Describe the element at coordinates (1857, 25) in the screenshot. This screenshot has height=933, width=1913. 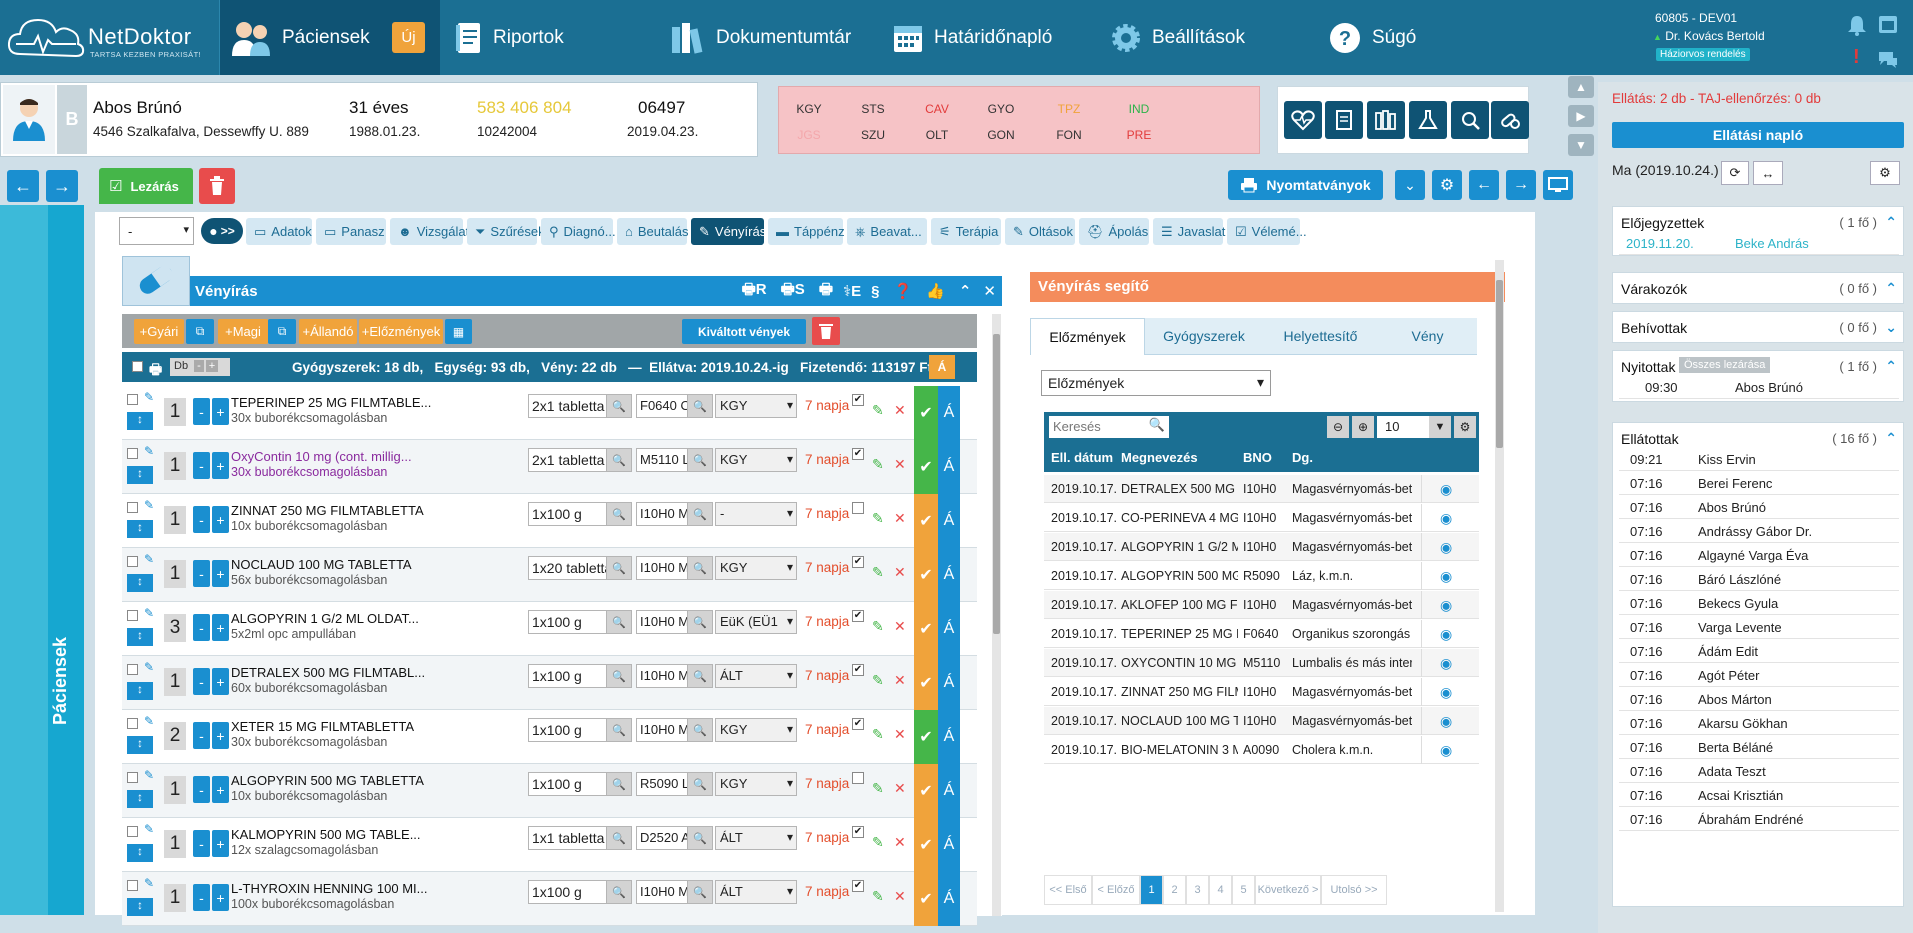
I see `bell-icon` at that location.